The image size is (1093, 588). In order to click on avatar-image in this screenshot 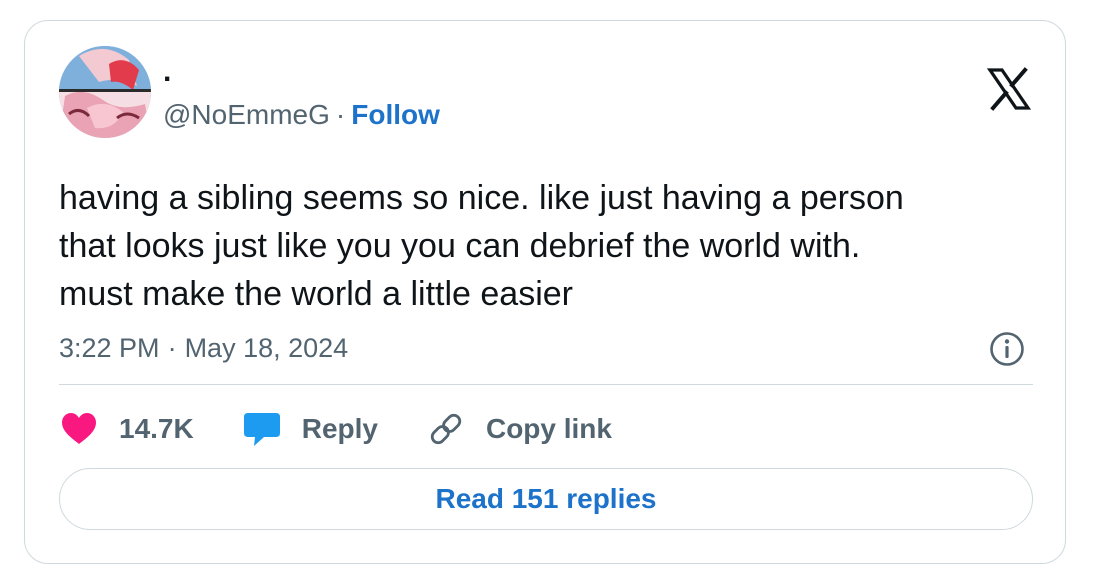, I will do `click(105, 92)`.